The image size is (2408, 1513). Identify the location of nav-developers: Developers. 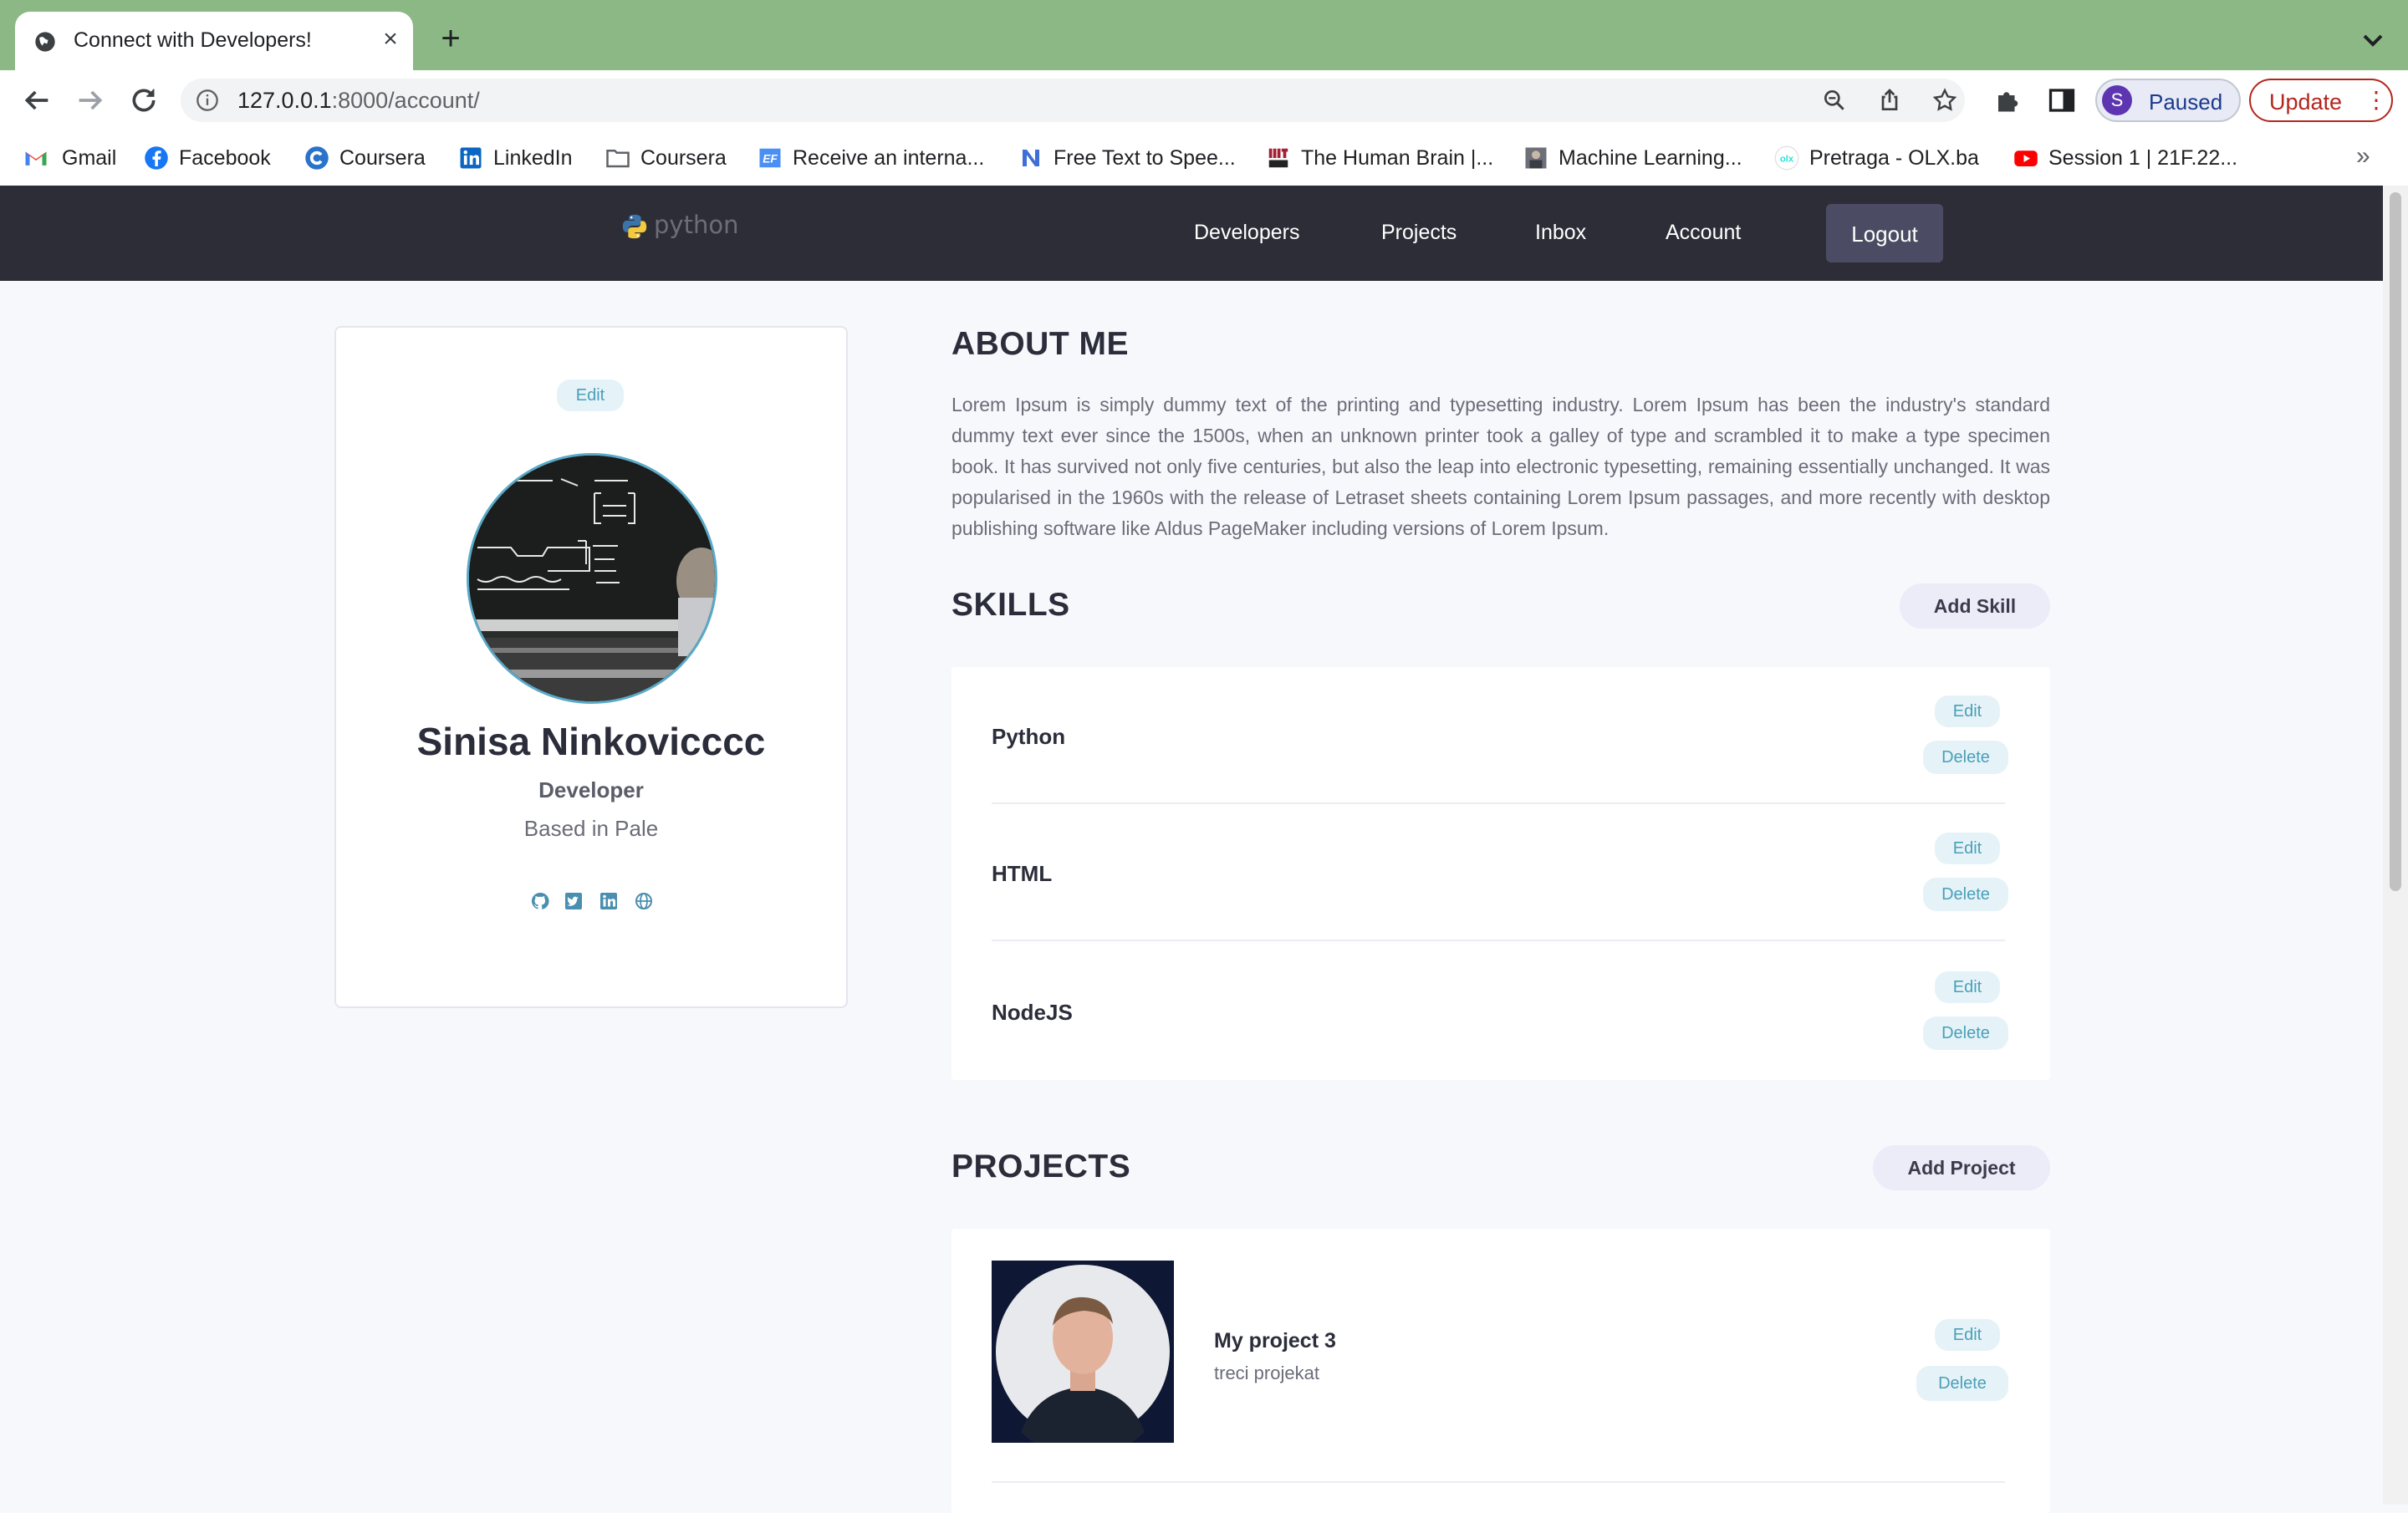
(1246, 233).